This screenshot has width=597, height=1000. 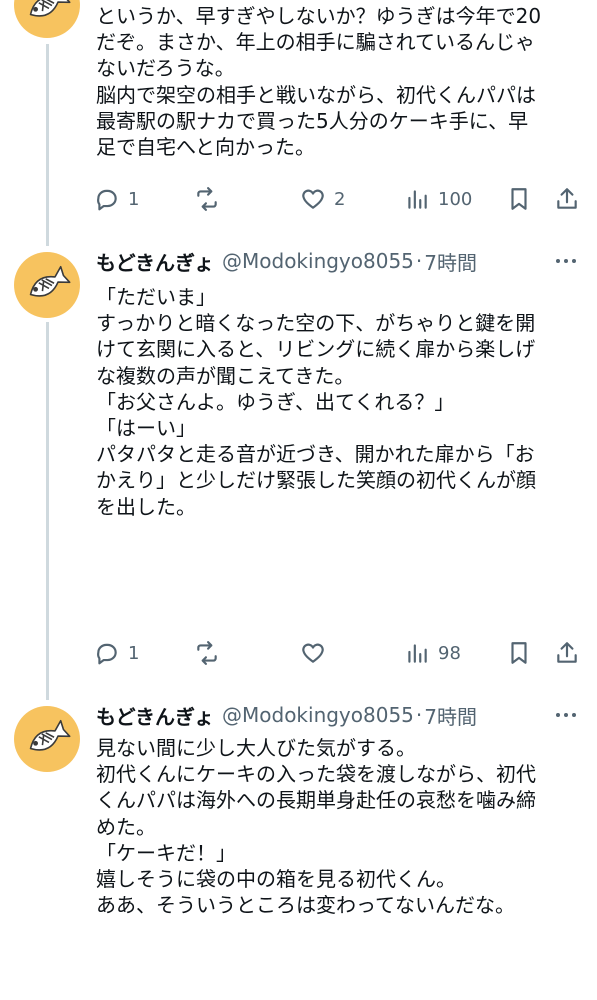 I want to click on views-count: 100, so click(x=455, y=199).